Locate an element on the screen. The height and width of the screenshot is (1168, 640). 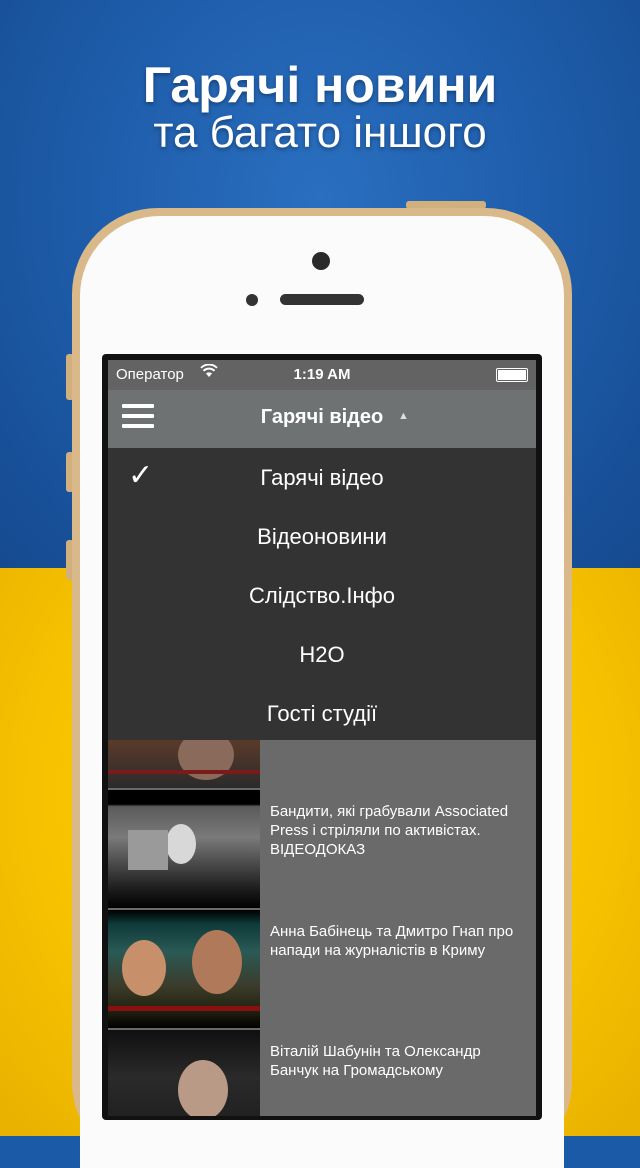
headline-subtitle: та багато іншого is located at coordinates (320, 132).